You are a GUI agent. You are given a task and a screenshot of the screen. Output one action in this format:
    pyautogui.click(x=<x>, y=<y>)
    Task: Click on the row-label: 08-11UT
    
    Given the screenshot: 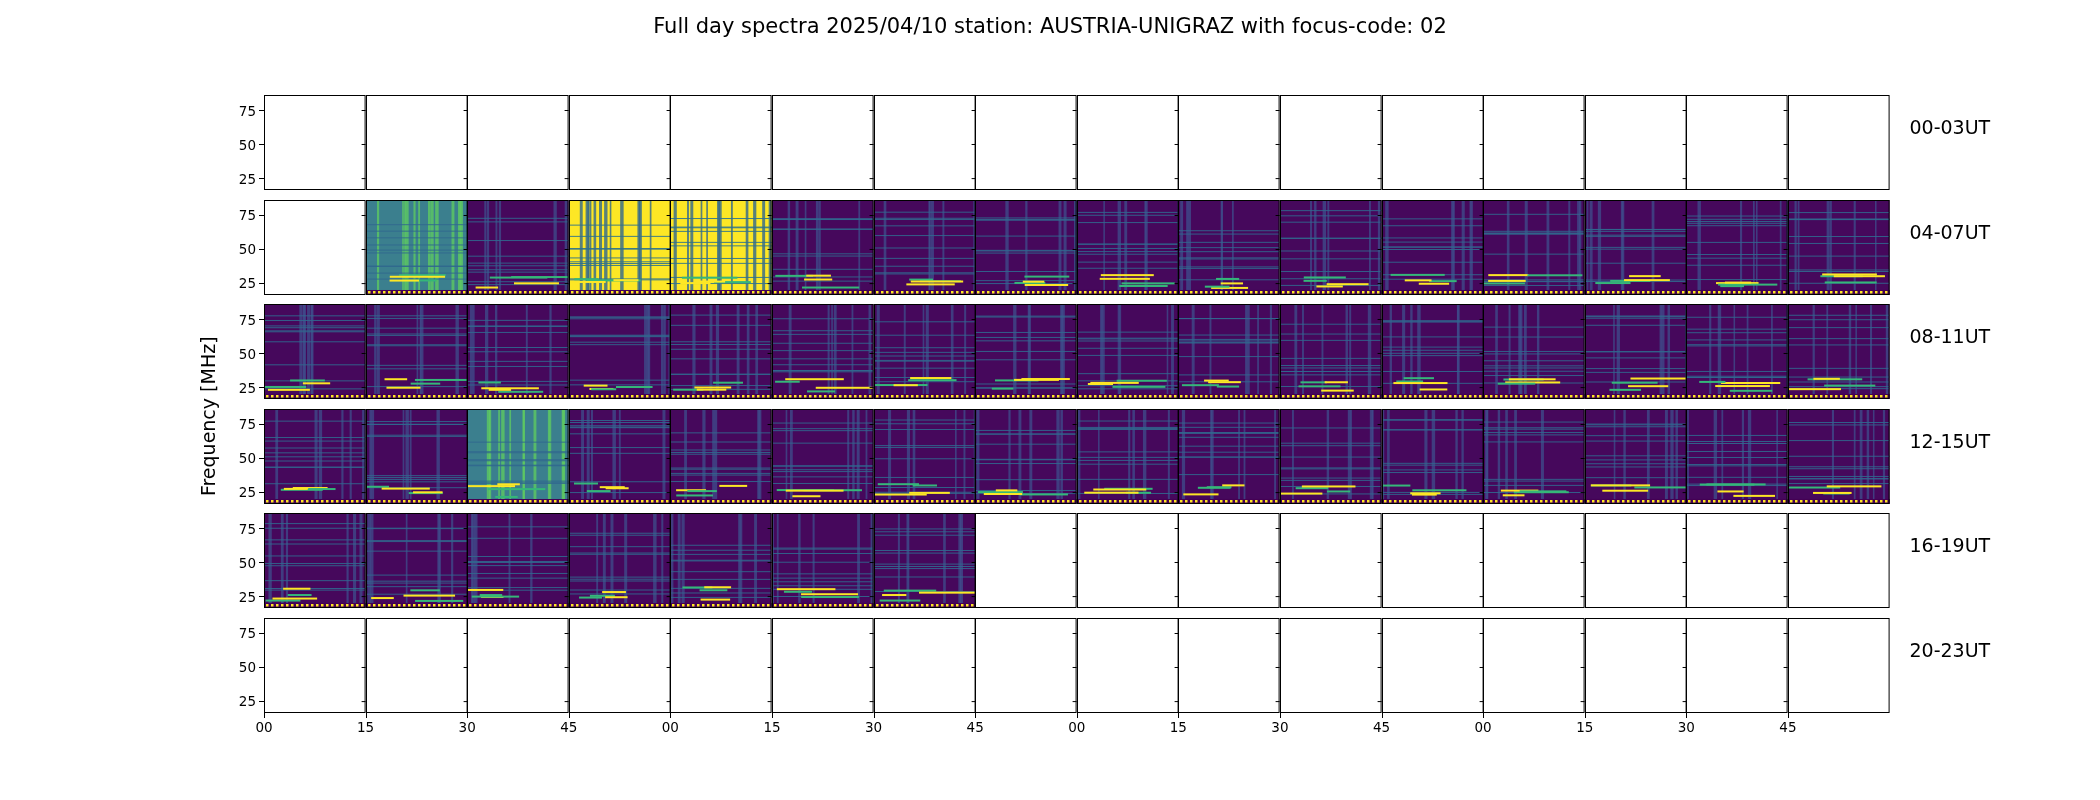 What is the action you would take?
    pyautogui.click(x=1950, y=336)
    